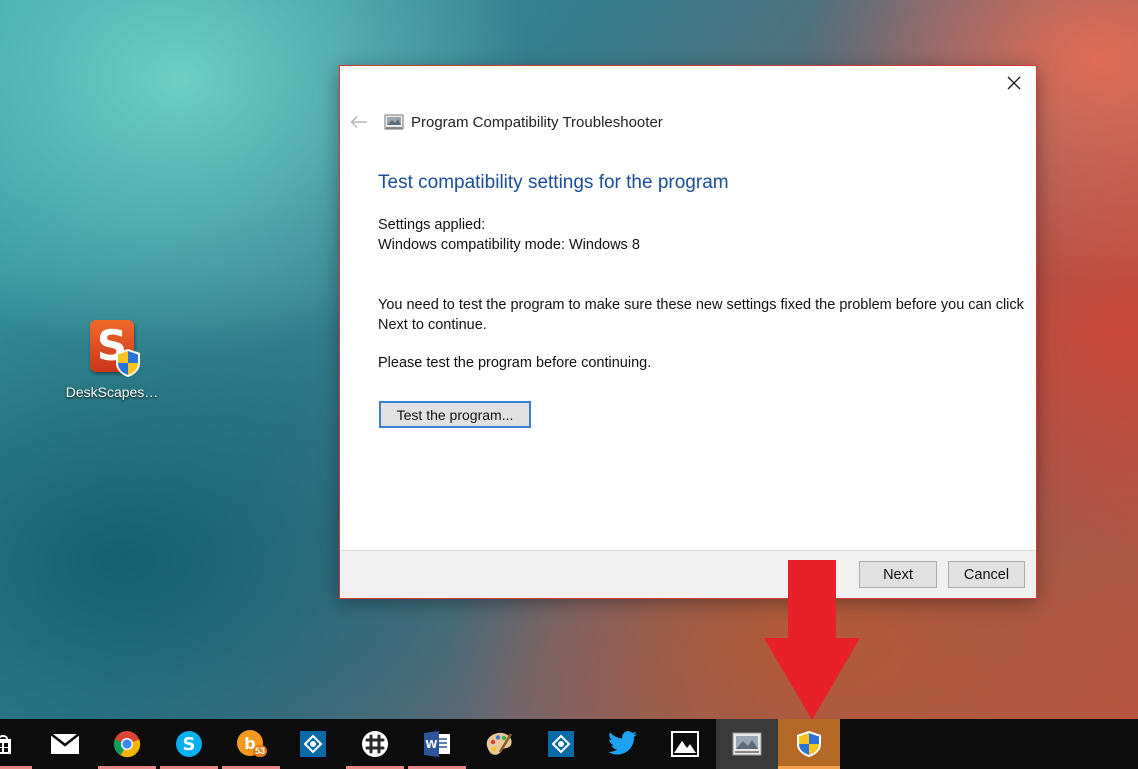 Image resolution: width=1138 pixels, height=769 pixels. I want to click on word-icon: W, so click(437, 744).